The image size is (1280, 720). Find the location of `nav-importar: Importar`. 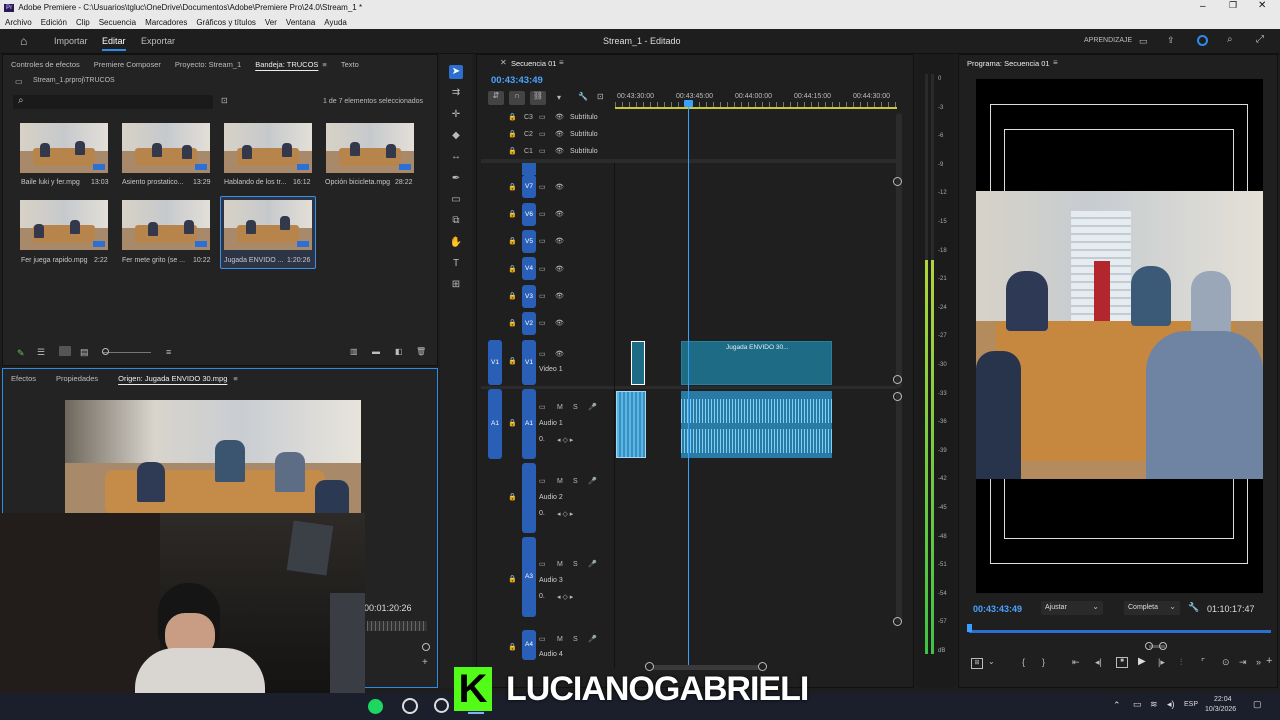

nav-importar: Importar is located at coordinates (71, 41).